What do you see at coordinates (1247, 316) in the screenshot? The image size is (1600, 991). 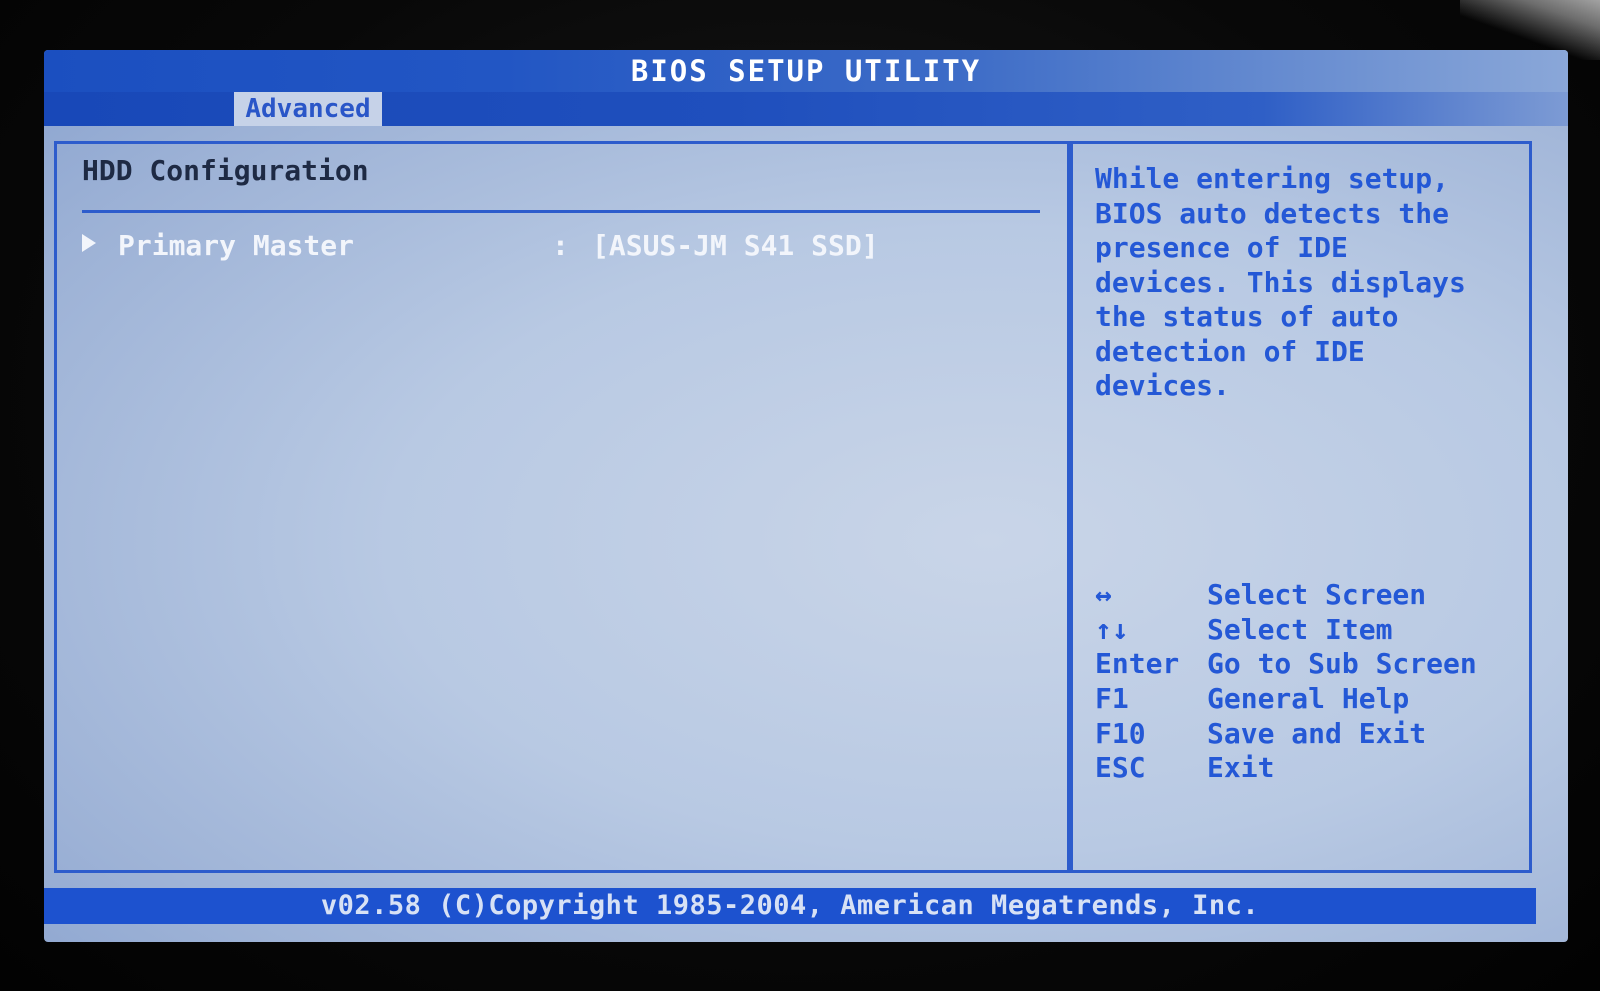 I see `help-line: the status of auto` at bounding box center [1247, 316].